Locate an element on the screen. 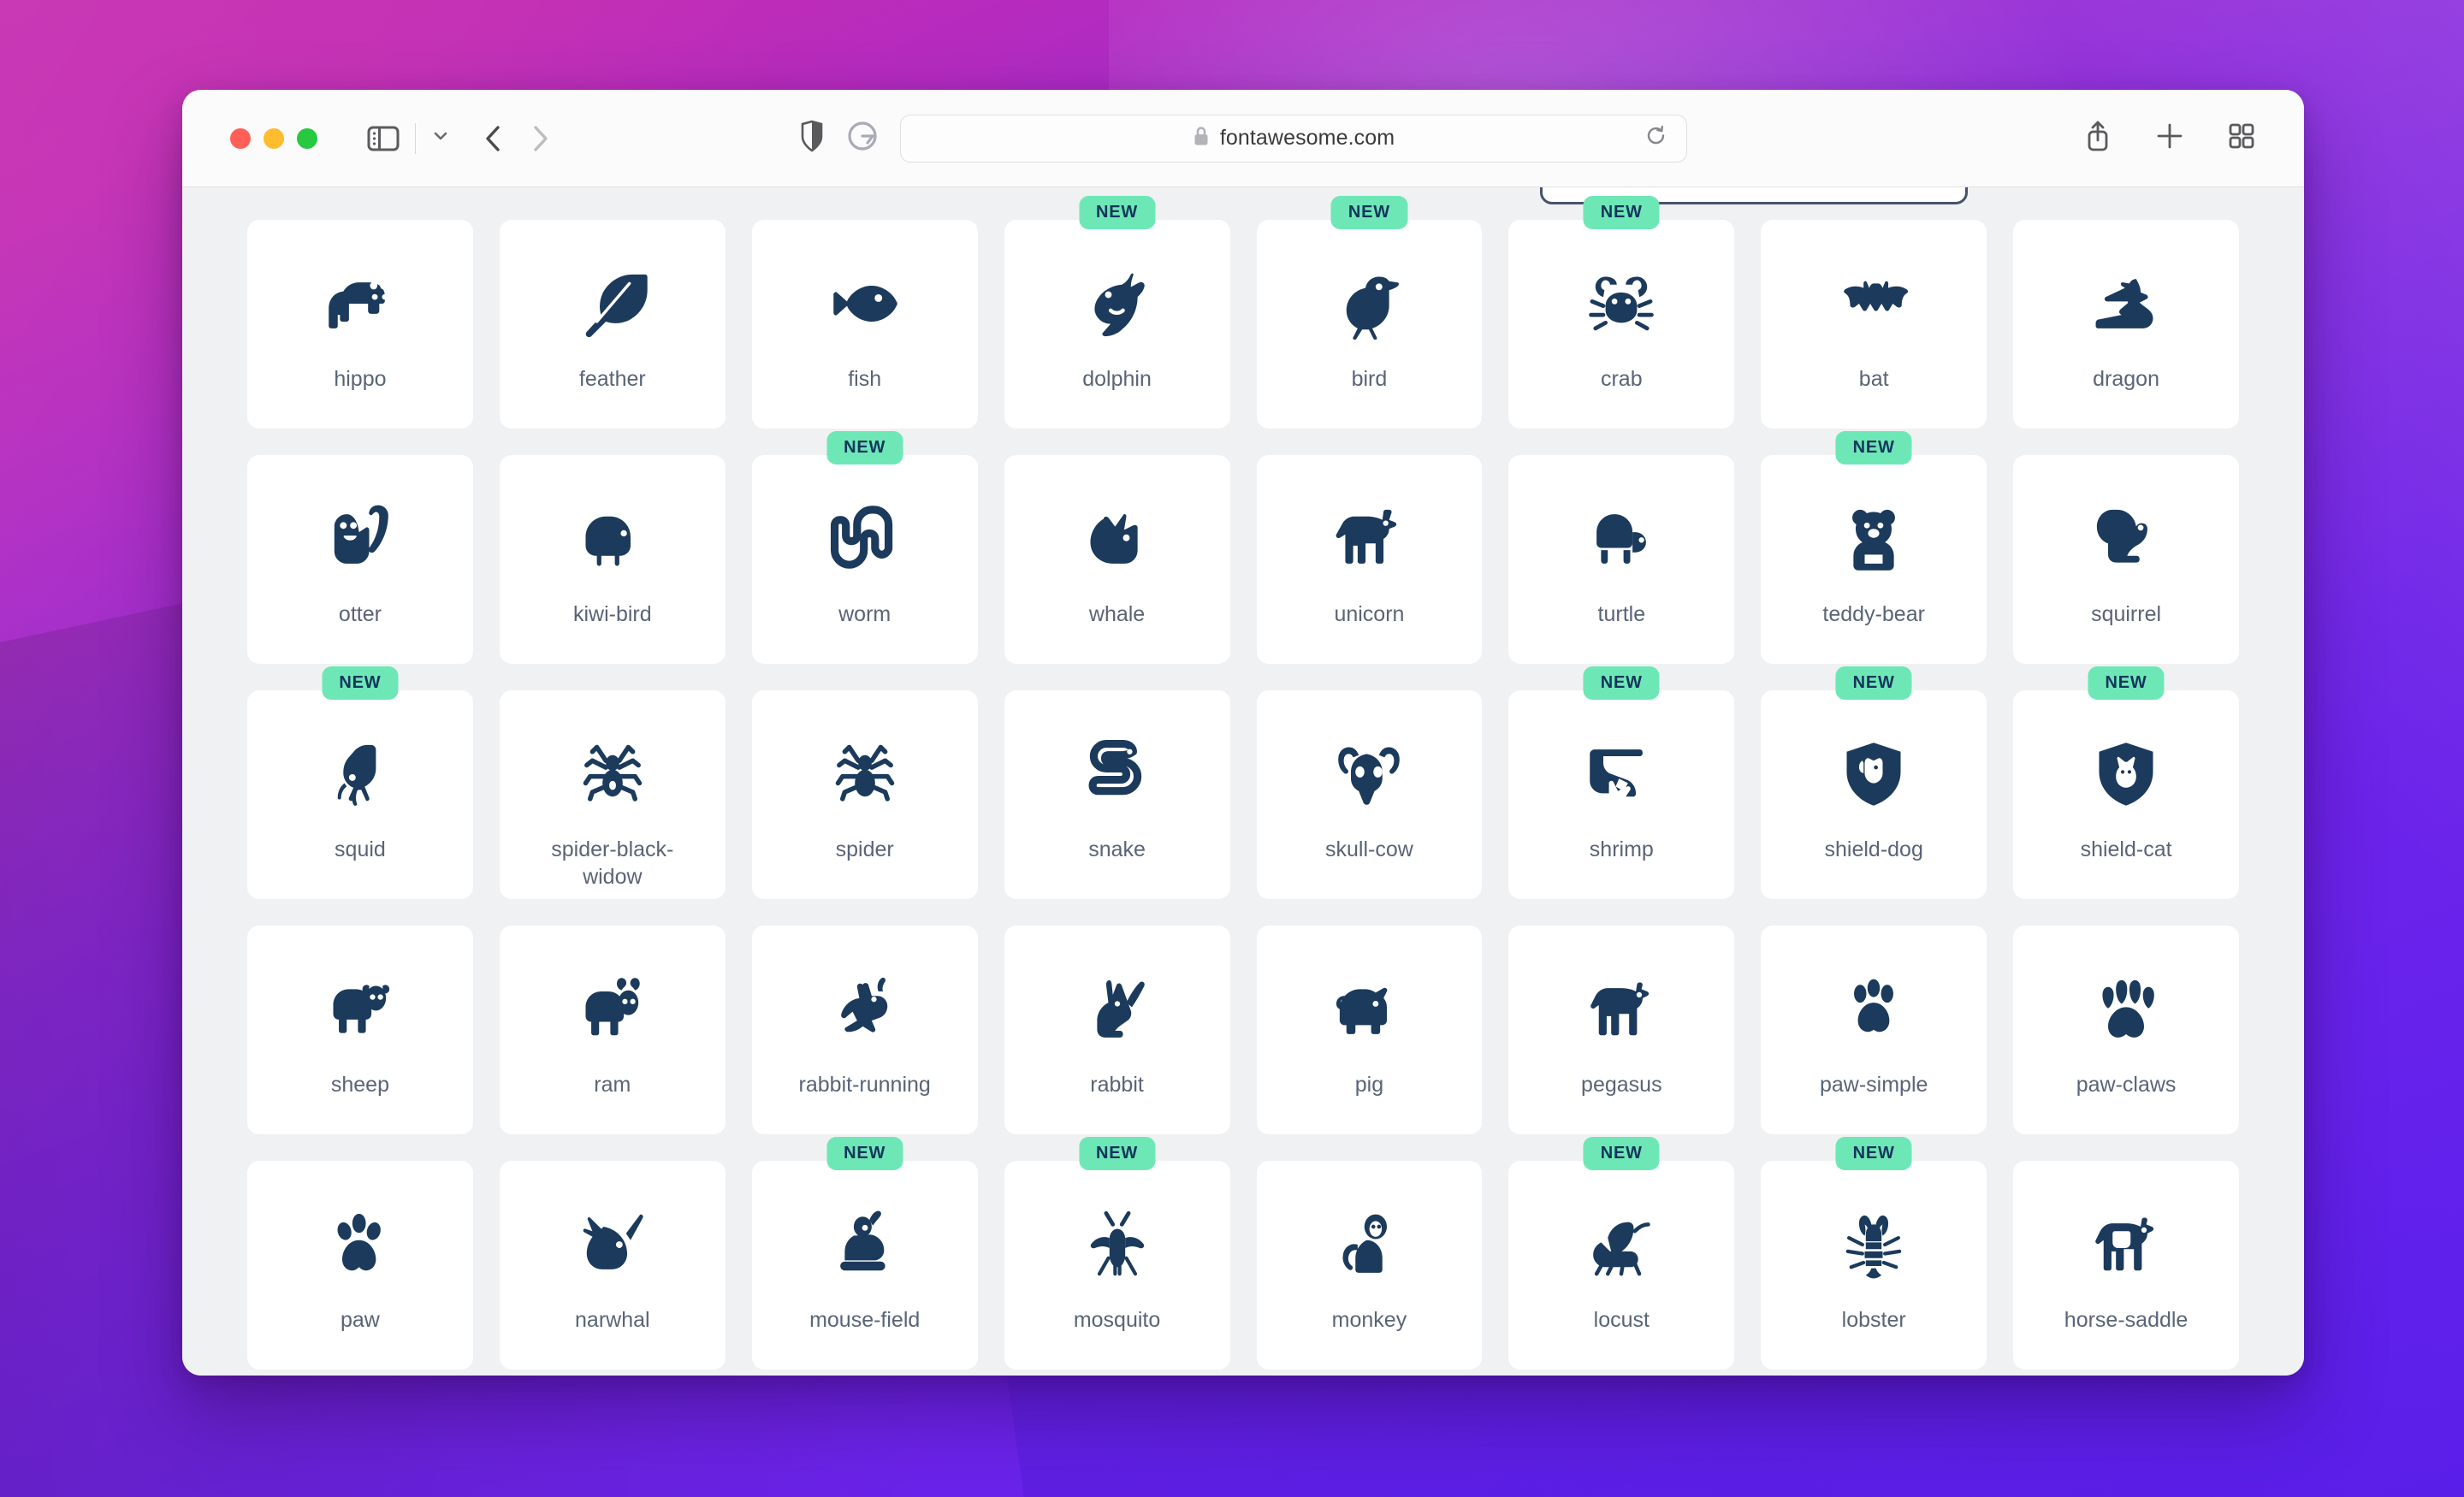 The height and width of the screenshot is (1497, 2464). icon-card: whale is located at coordinates (1117, 559).